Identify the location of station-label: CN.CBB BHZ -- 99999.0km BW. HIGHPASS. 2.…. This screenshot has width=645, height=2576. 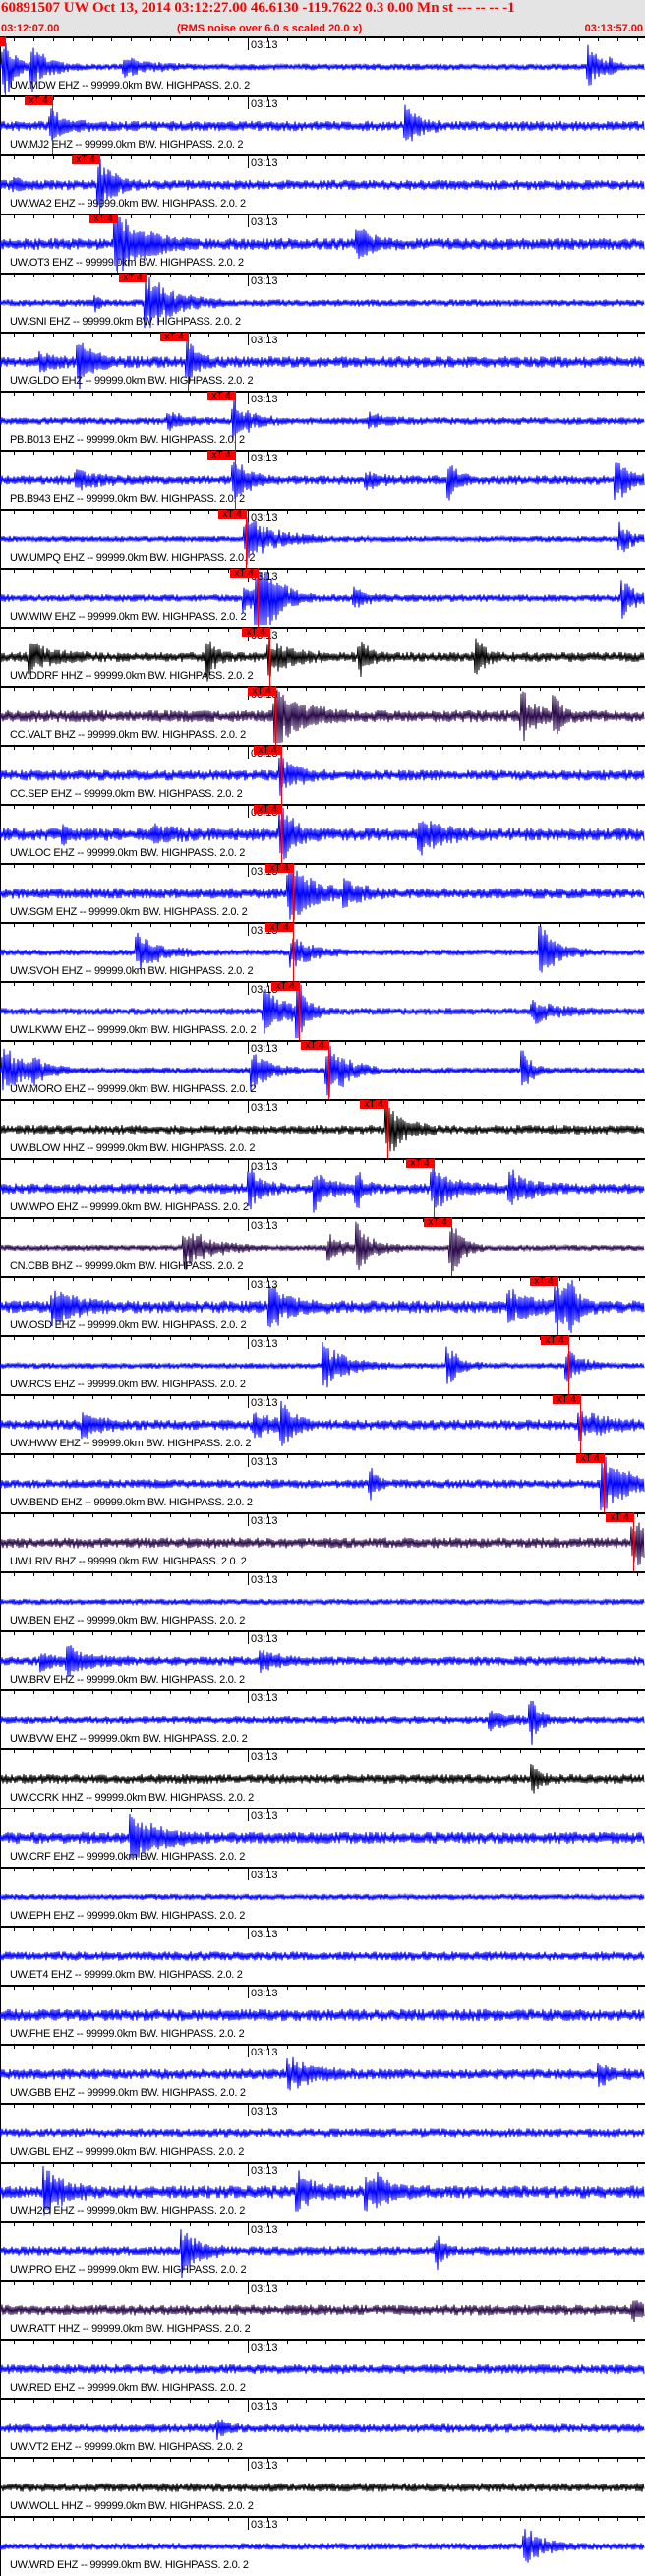
(127, 1266).